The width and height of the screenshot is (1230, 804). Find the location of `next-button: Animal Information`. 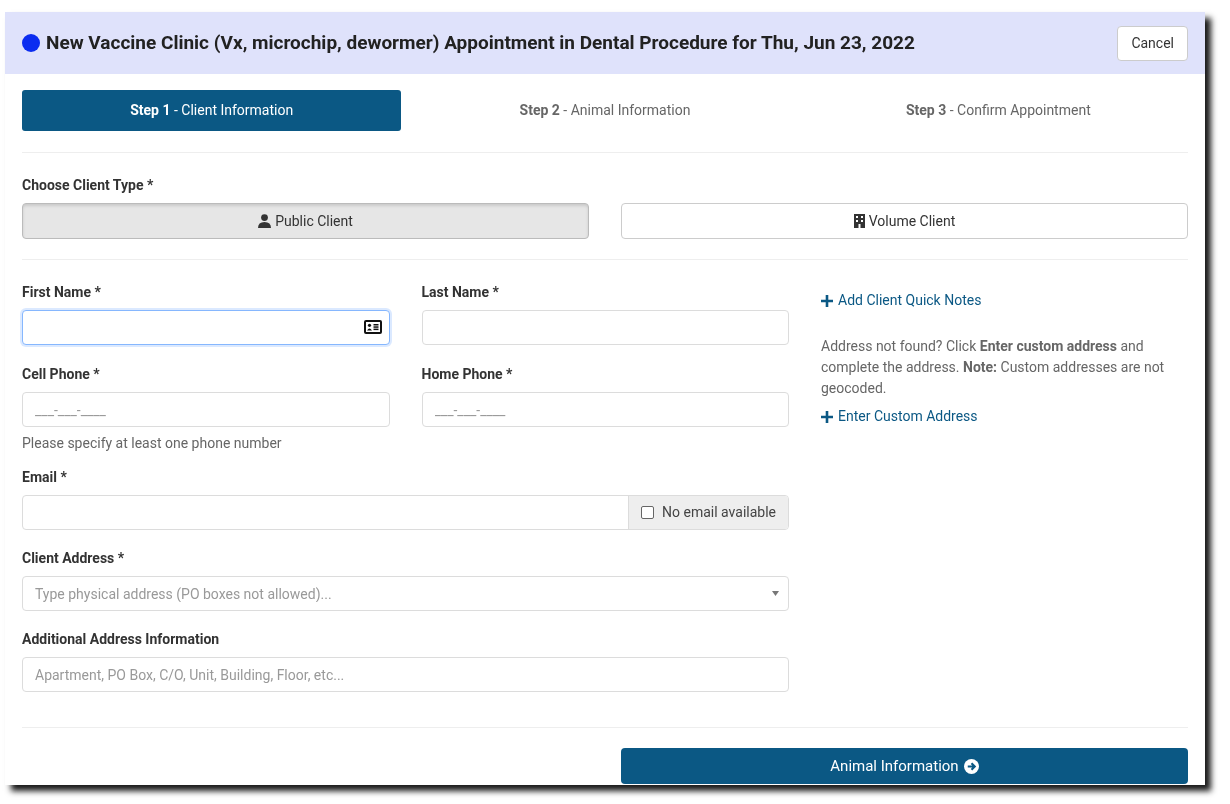

next-button: Animal Information is located at coordinates (904, 766).